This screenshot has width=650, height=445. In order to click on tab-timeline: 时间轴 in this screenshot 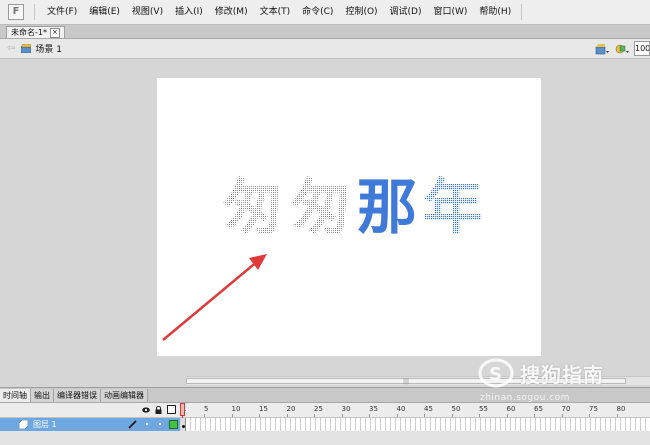, I will do `click(15, 395)`.